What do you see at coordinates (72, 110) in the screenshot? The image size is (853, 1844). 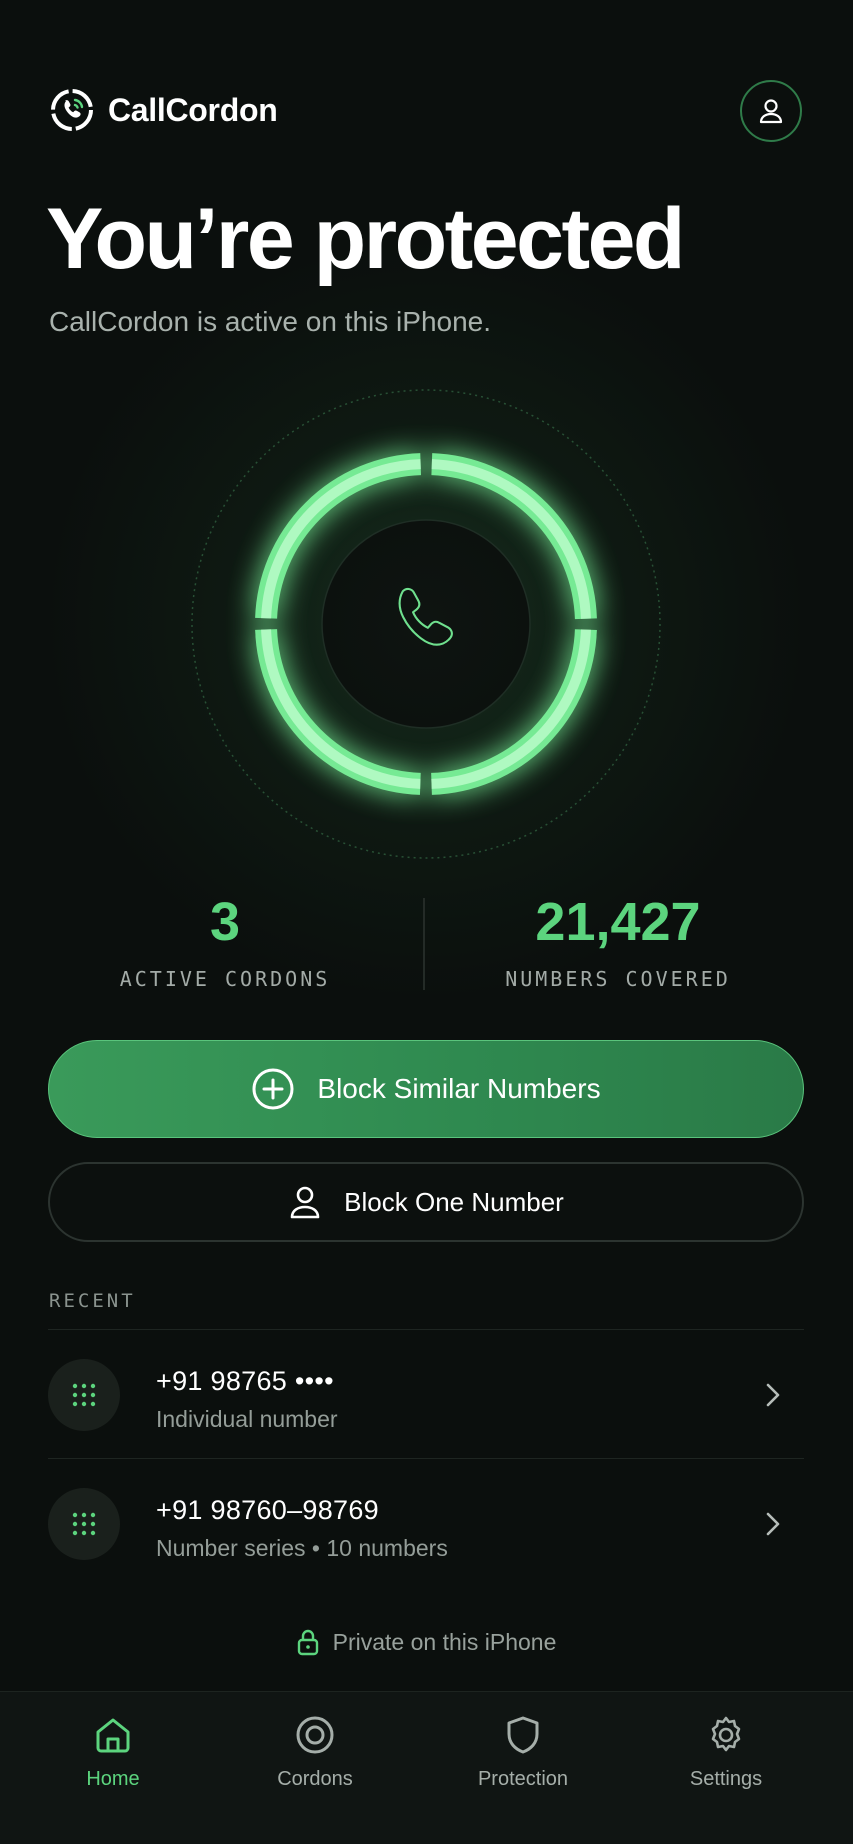 I see `callcordon-logo-icon` at bounding box center [72, 110].